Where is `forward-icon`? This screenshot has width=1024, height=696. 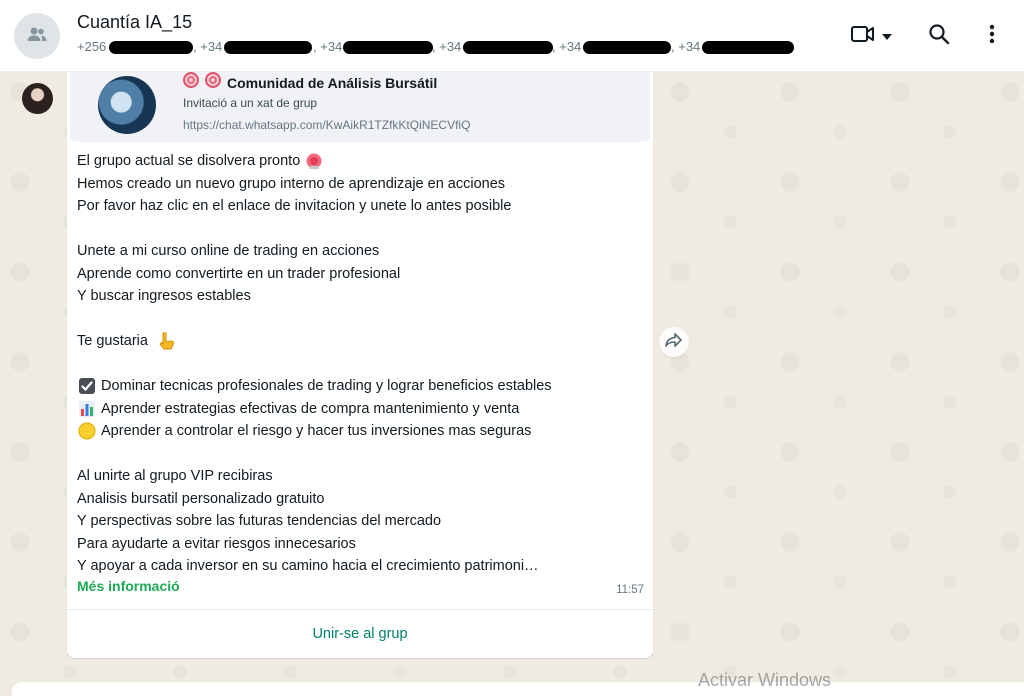
forward-icon is located at coordinates (674, 342).